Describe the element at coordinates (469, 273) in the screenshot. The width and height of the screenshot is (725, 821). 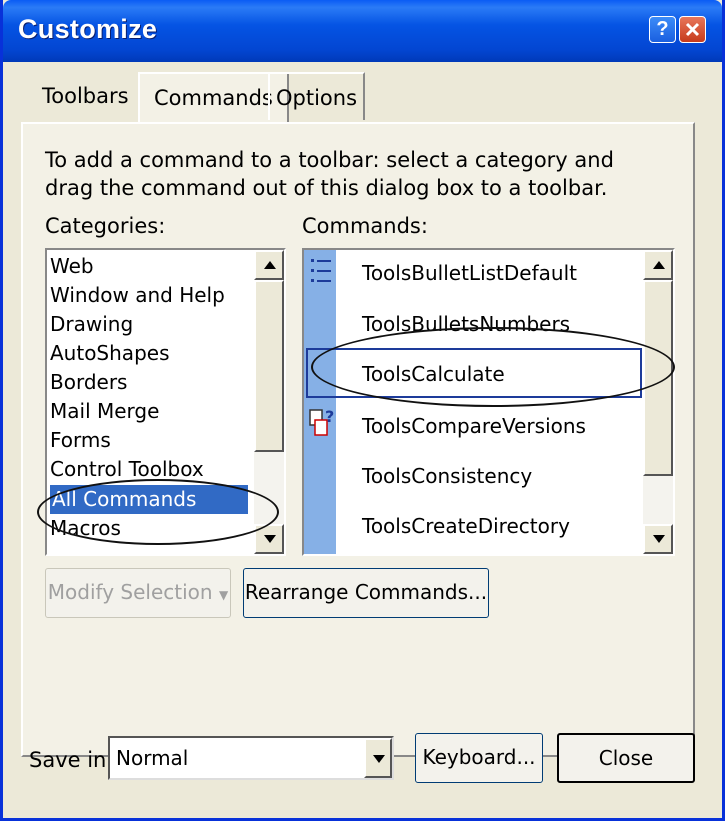
I see `list-item: ToolsBulletListDefault` at that location.